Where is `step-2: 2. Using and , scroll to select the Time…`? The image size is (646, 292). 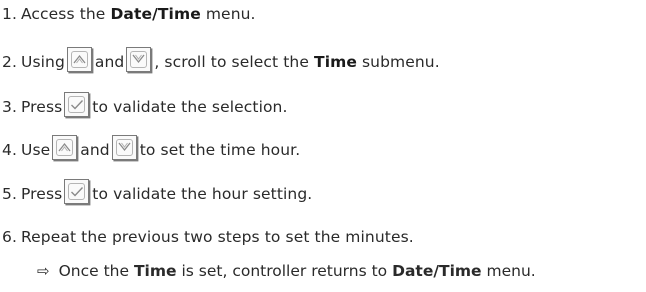
step-2: 2. Using and , scroll to select the Time… is located at coordinates (221, 60).